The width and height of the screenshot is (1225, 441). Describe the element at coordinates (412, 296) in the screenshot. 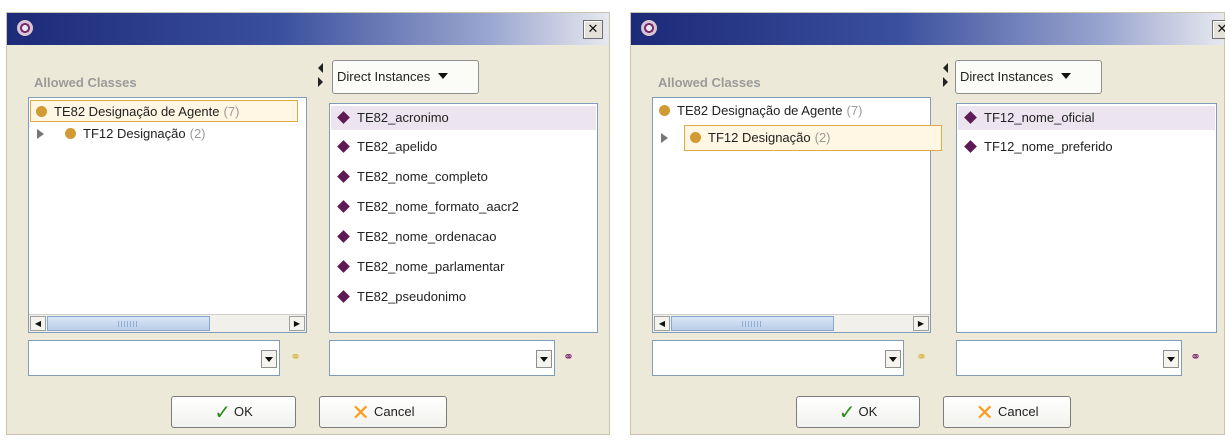

I see `instance-name: TE82_pseudonimo` at that location.